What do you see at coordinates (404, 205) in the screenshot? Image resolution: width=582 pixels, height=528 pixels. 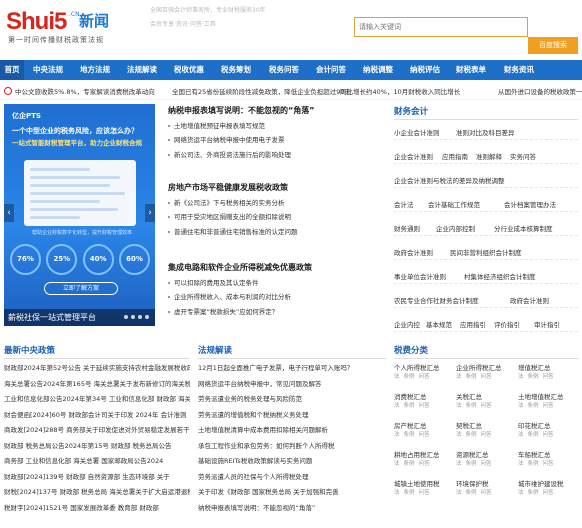 I see `finance-link: 会计法` at bounding box center [404, 205].